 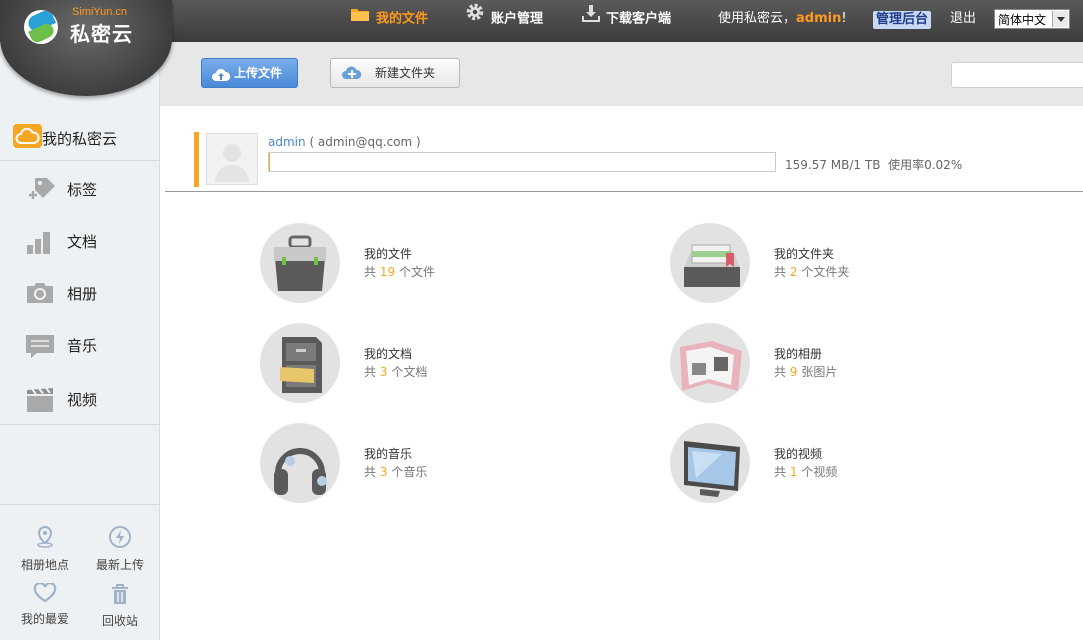 What do you see at coordinates (798, 453) in the screenshot?
I see `card-title: 我的视频` at bounding box center [798, 453].